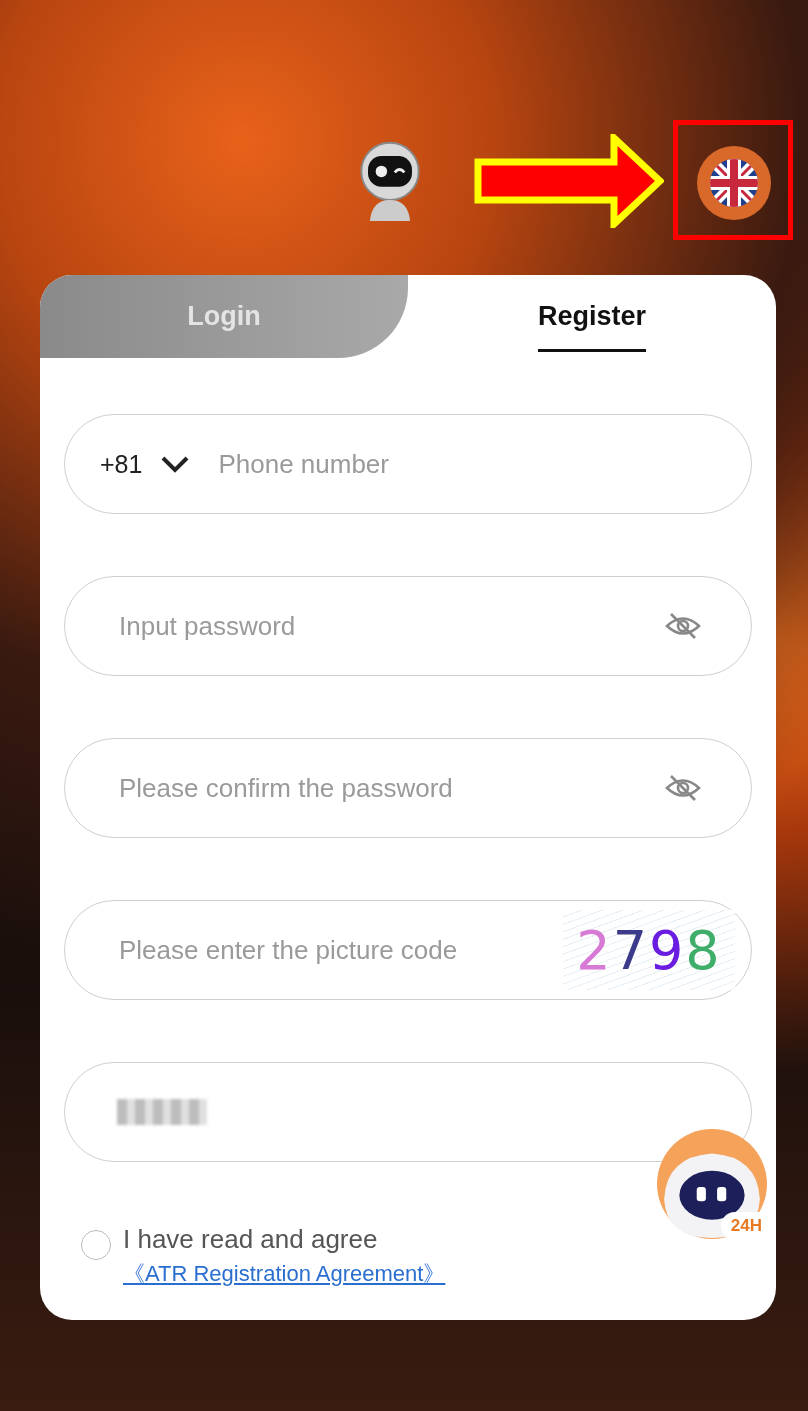 Image resolution: width=808 pixels, height=1411 pixels. Describe the element at coordinates (457, 464) in the screenshot. I see `phone-input: Phone number` at that location.